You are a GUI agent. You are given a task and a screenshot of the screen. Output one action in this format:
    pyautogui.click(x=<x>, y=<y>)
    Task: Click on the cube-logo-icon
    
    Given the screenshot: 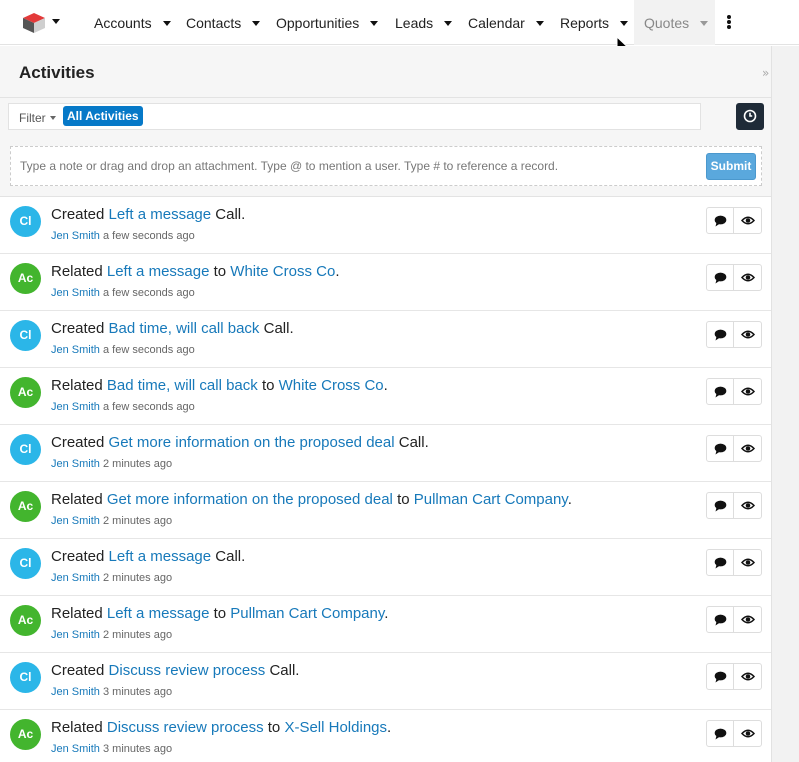 What is the action you would take?
    pyautogui.click(x=34, y=23)
    